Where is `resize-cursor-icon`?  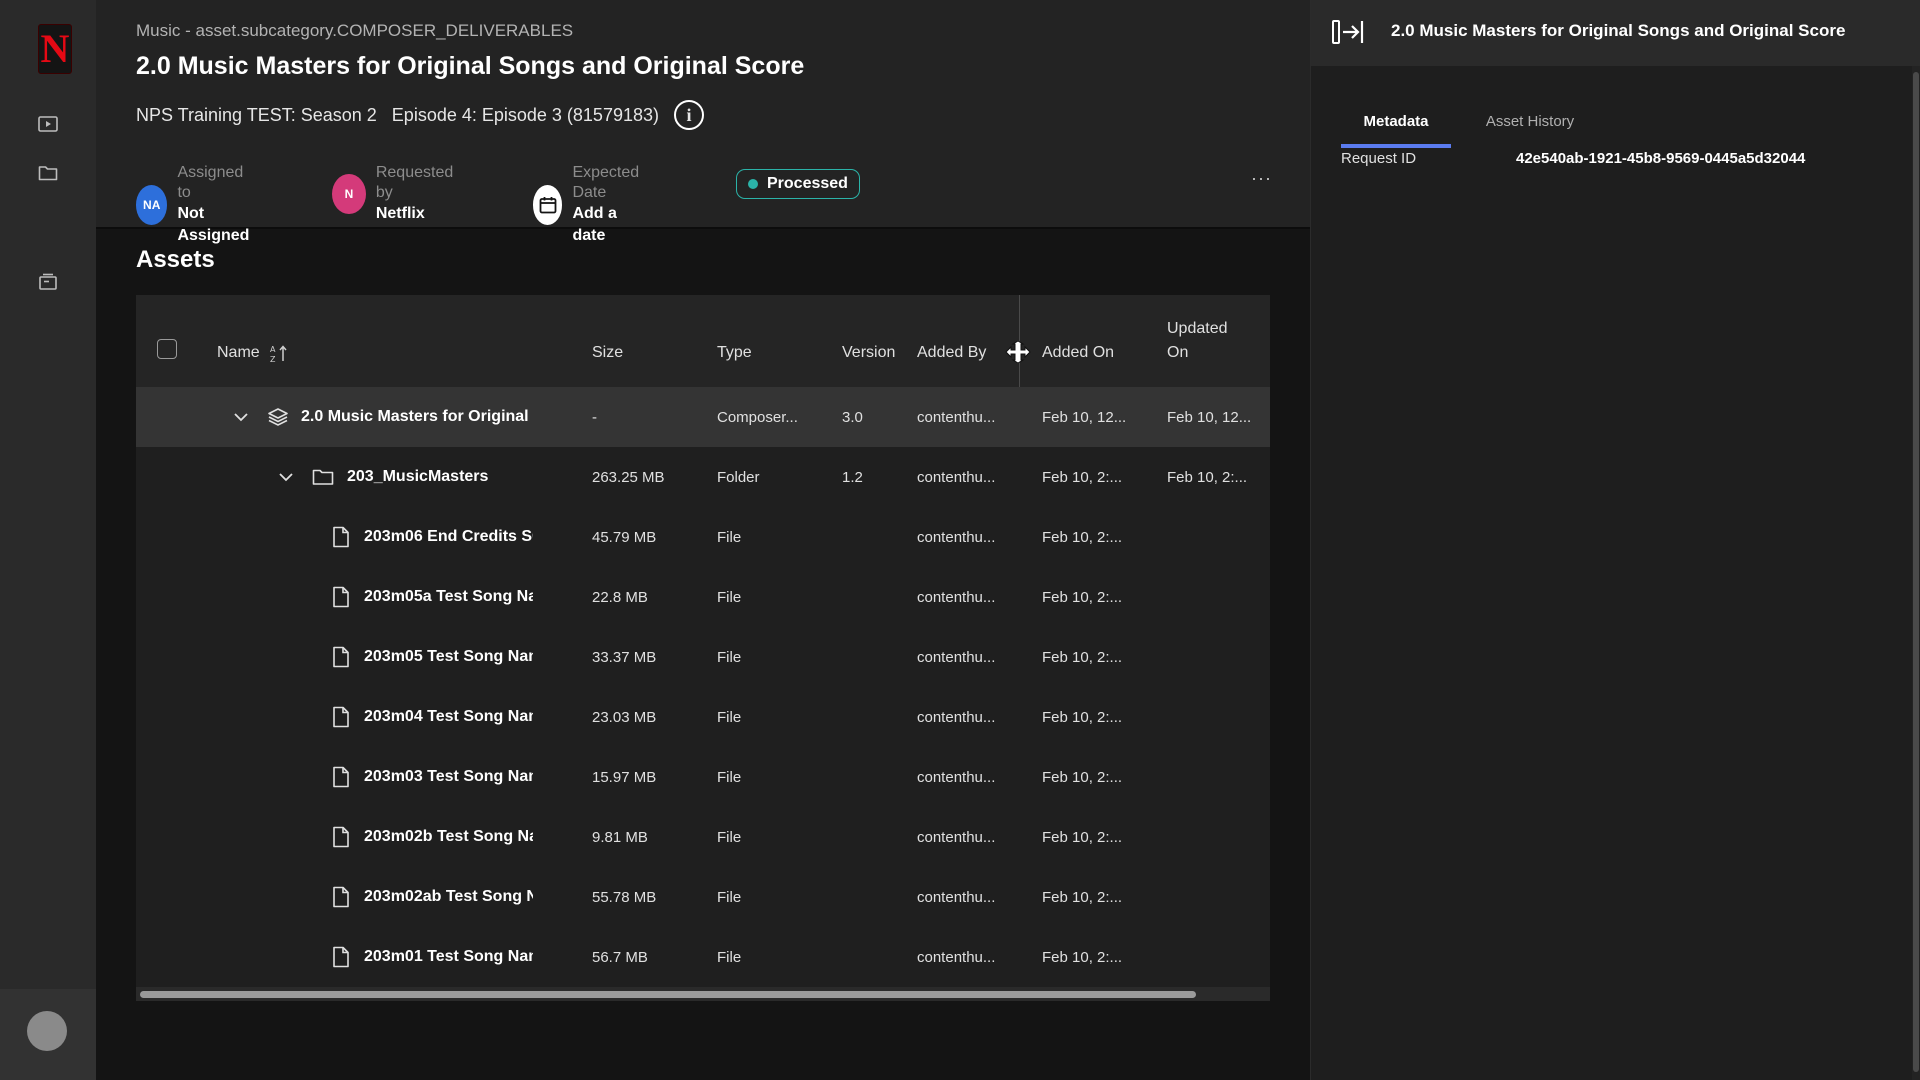 resize-cursor-icon is located at coordinates (1018, 352).